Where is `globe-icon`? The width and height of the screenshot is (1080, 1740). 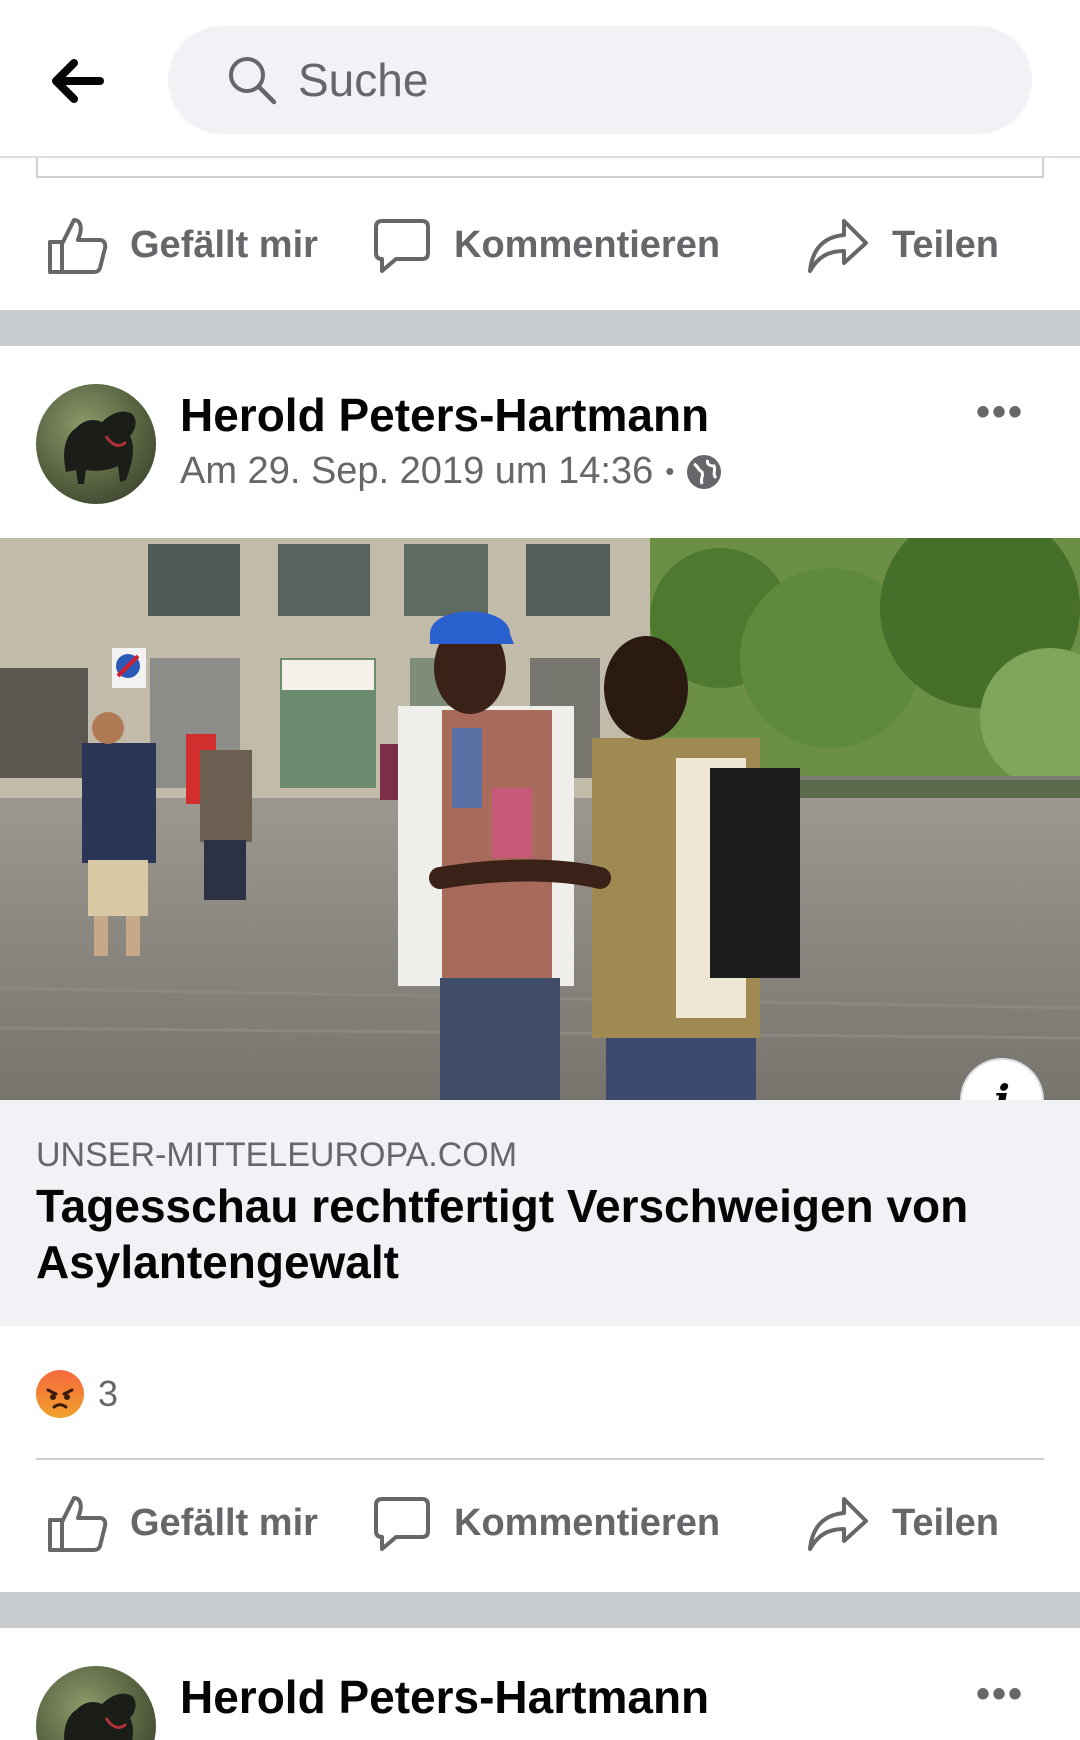 globe-icon is located at coordinates (704, 471).